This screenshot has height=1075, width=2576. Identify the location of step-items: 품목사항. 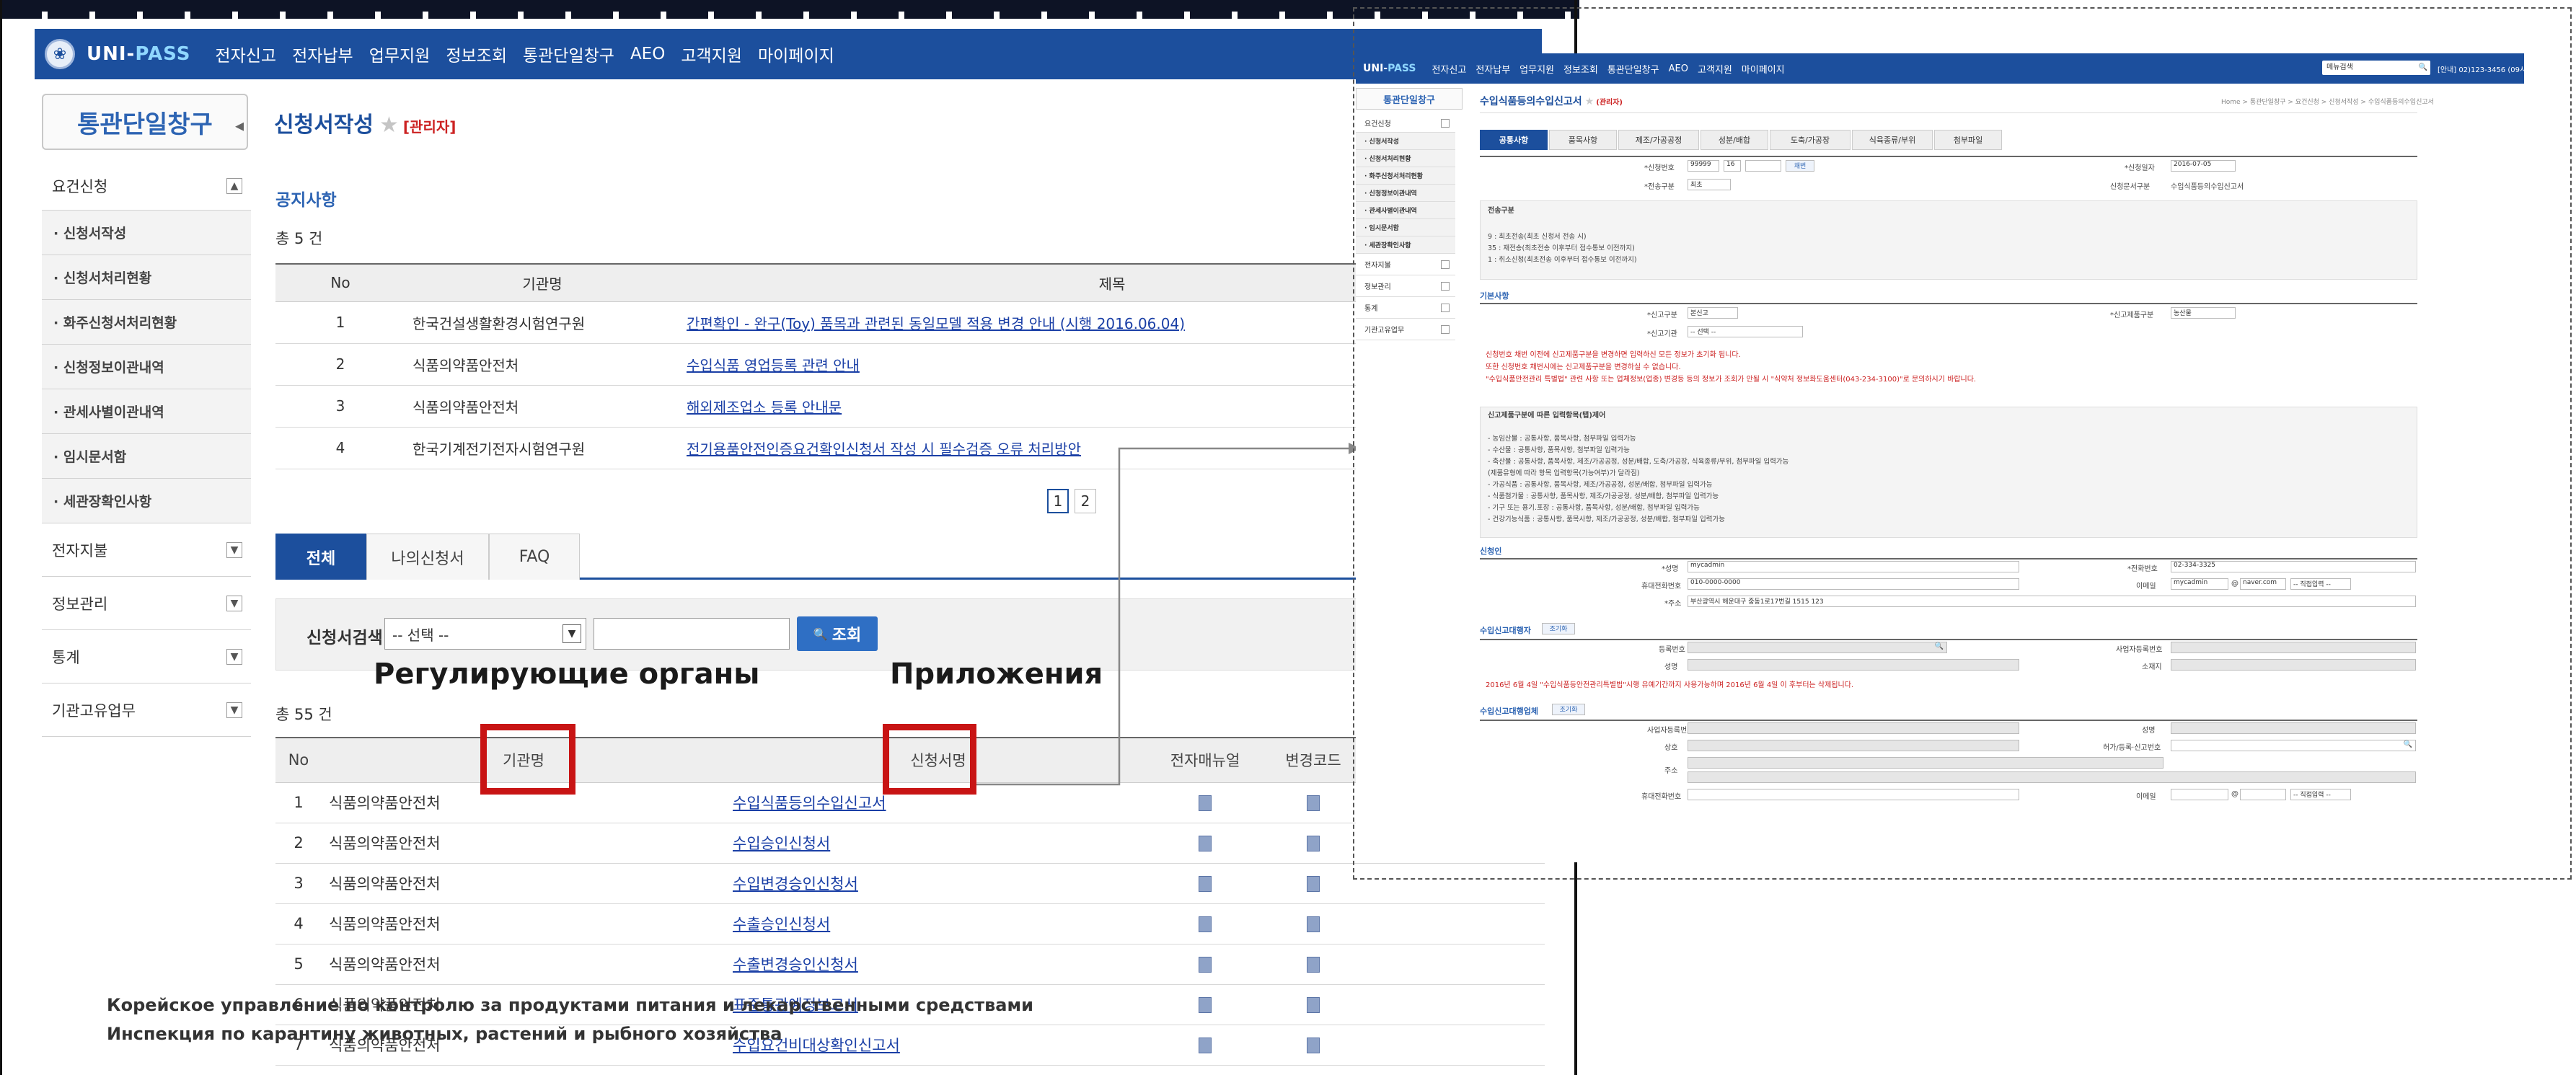
(1583, 140).